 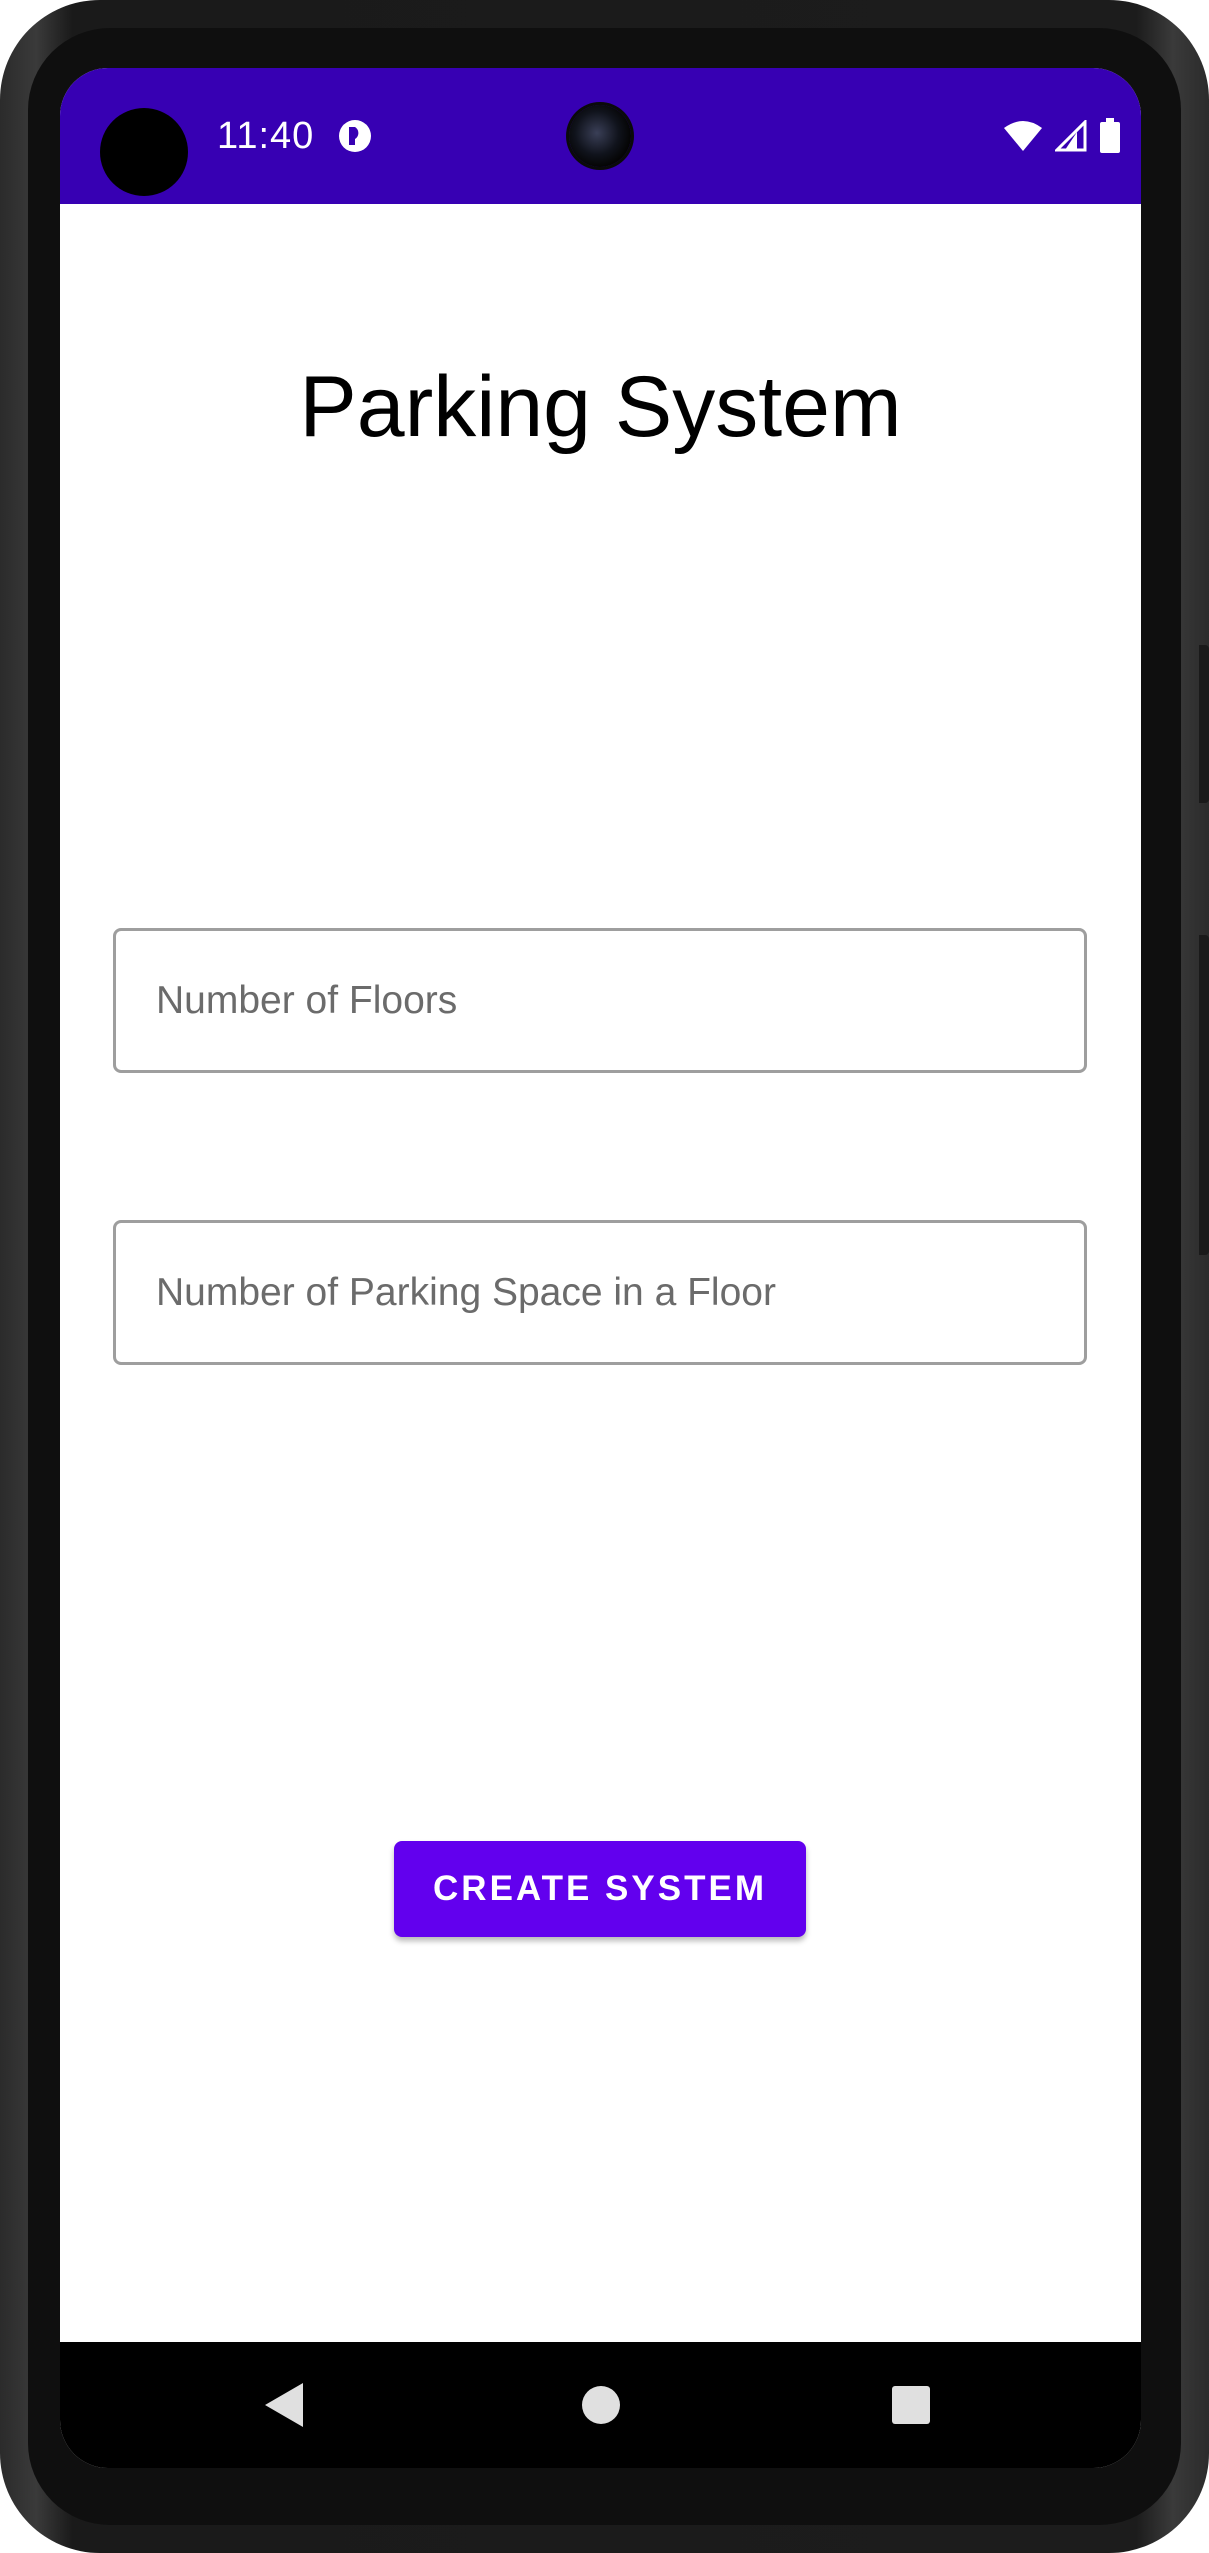 I want to click on spaces-field, so click(x=600, y=1292).